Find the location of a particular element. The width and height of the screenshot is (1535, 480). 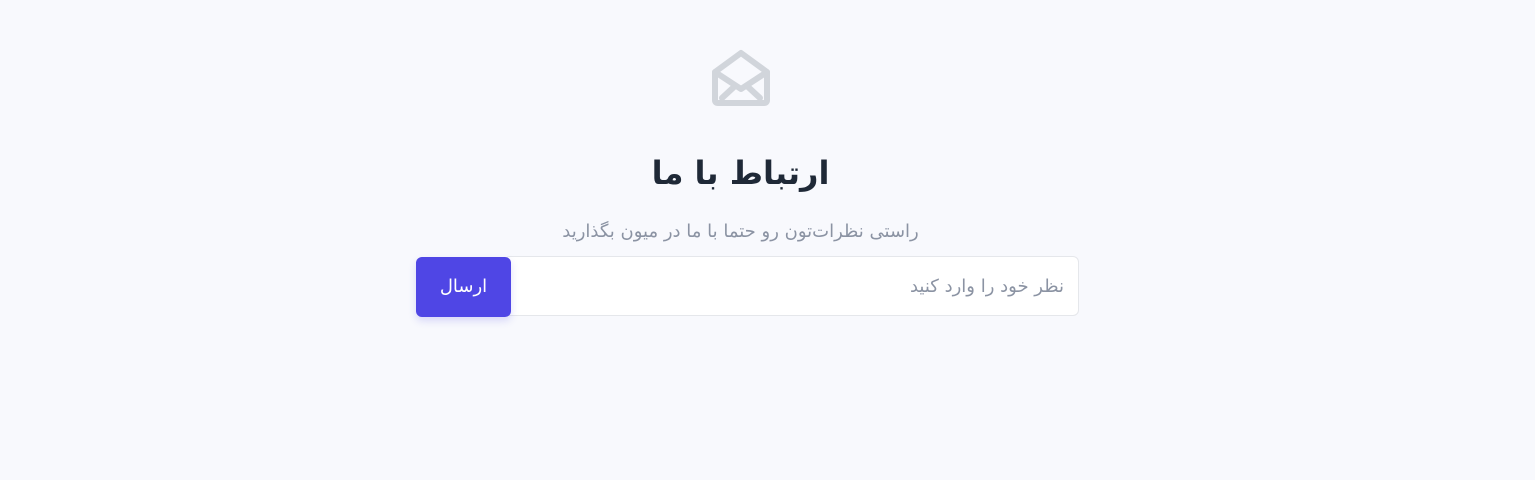

envelope-open-icon is located at coordinates (741, 78).